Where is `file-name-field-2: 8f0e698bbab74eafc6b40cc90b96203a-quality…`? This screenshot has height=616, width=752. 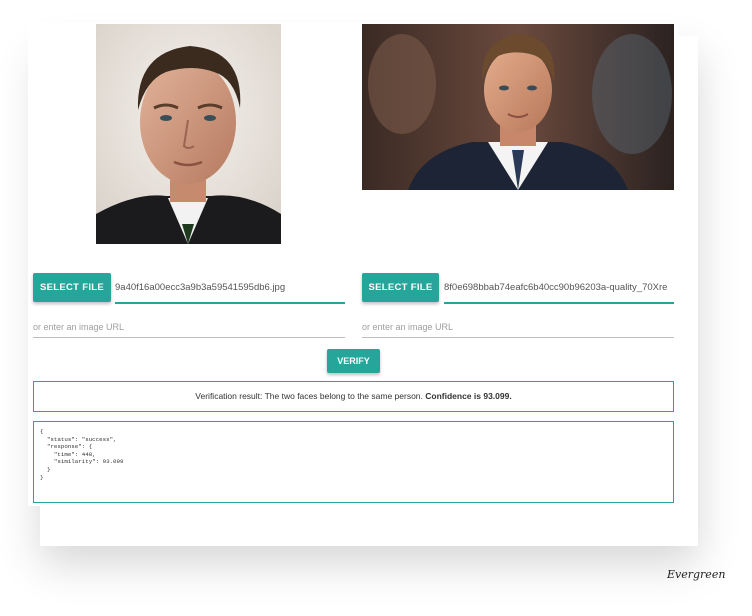 file-name-field-2: 8f0e698bbab74eafc6b40cc90b96203a-quality… is located at coordinates (559, 289).